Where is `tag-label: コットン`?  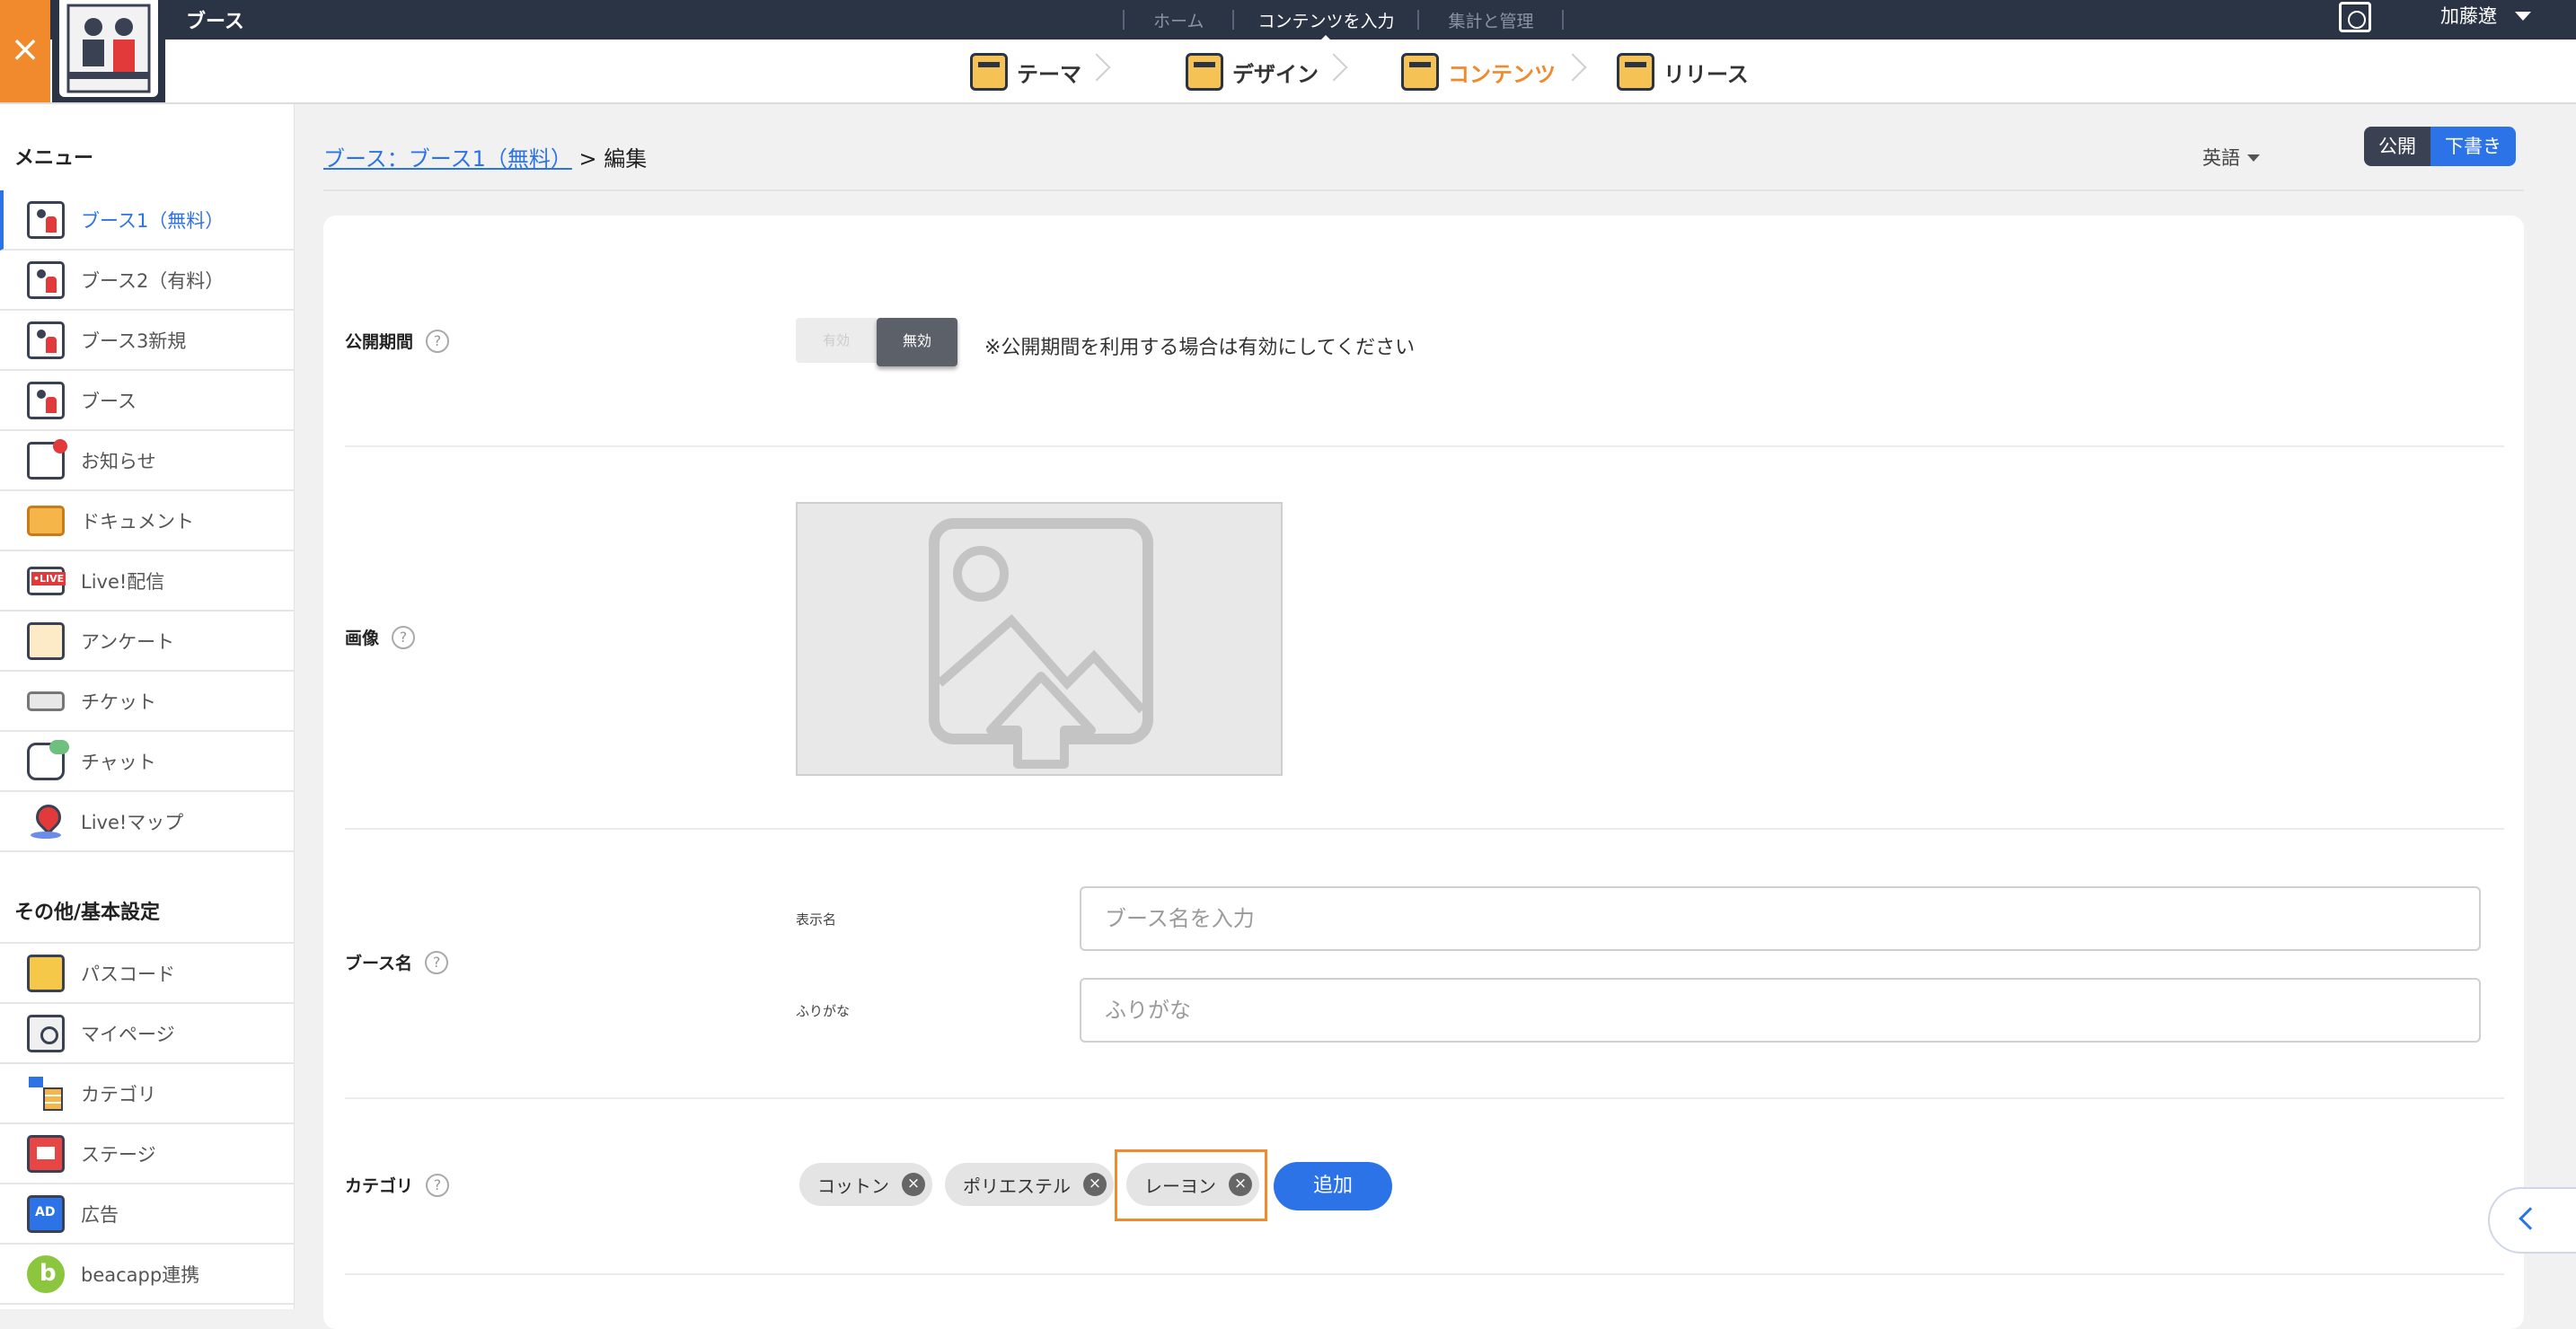
tag-label: コットン is located at coordinates (853, 1186).